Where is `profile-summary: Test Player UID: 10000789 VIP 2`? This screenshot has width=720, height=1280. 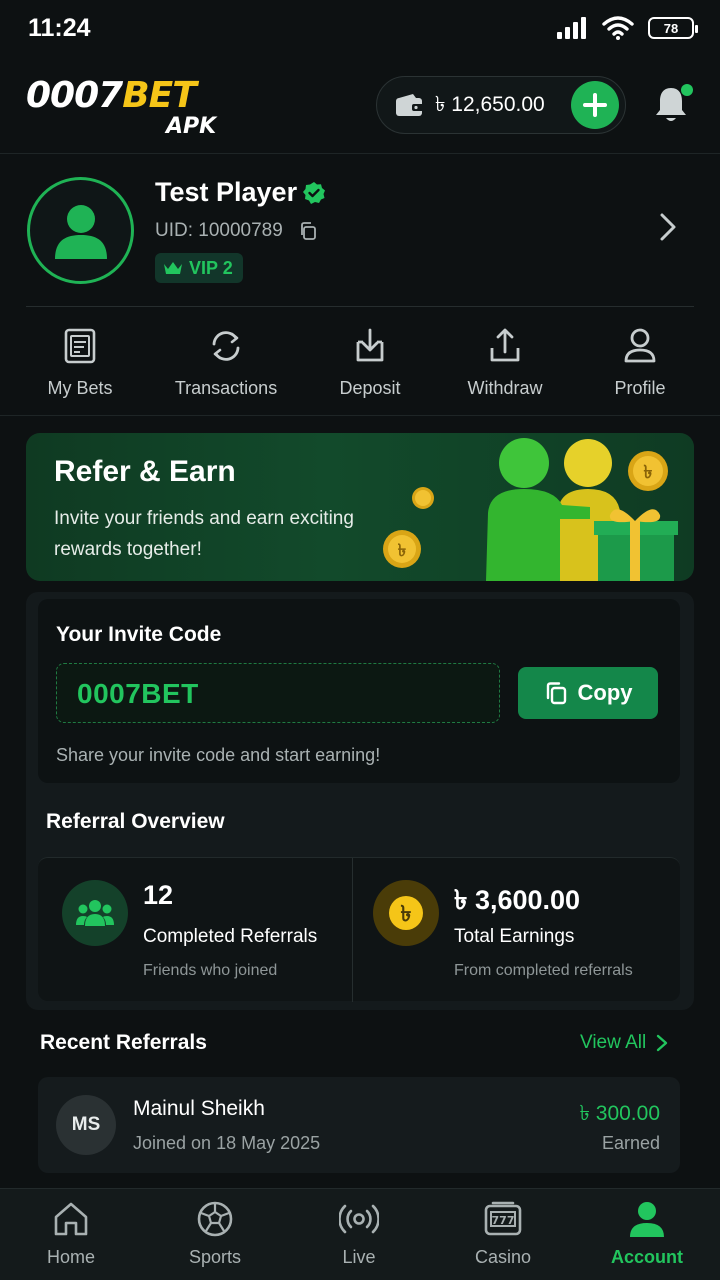 profile-summary: Test Player UID: 10000789 VIP 2 is located at coordinates (360, 231).